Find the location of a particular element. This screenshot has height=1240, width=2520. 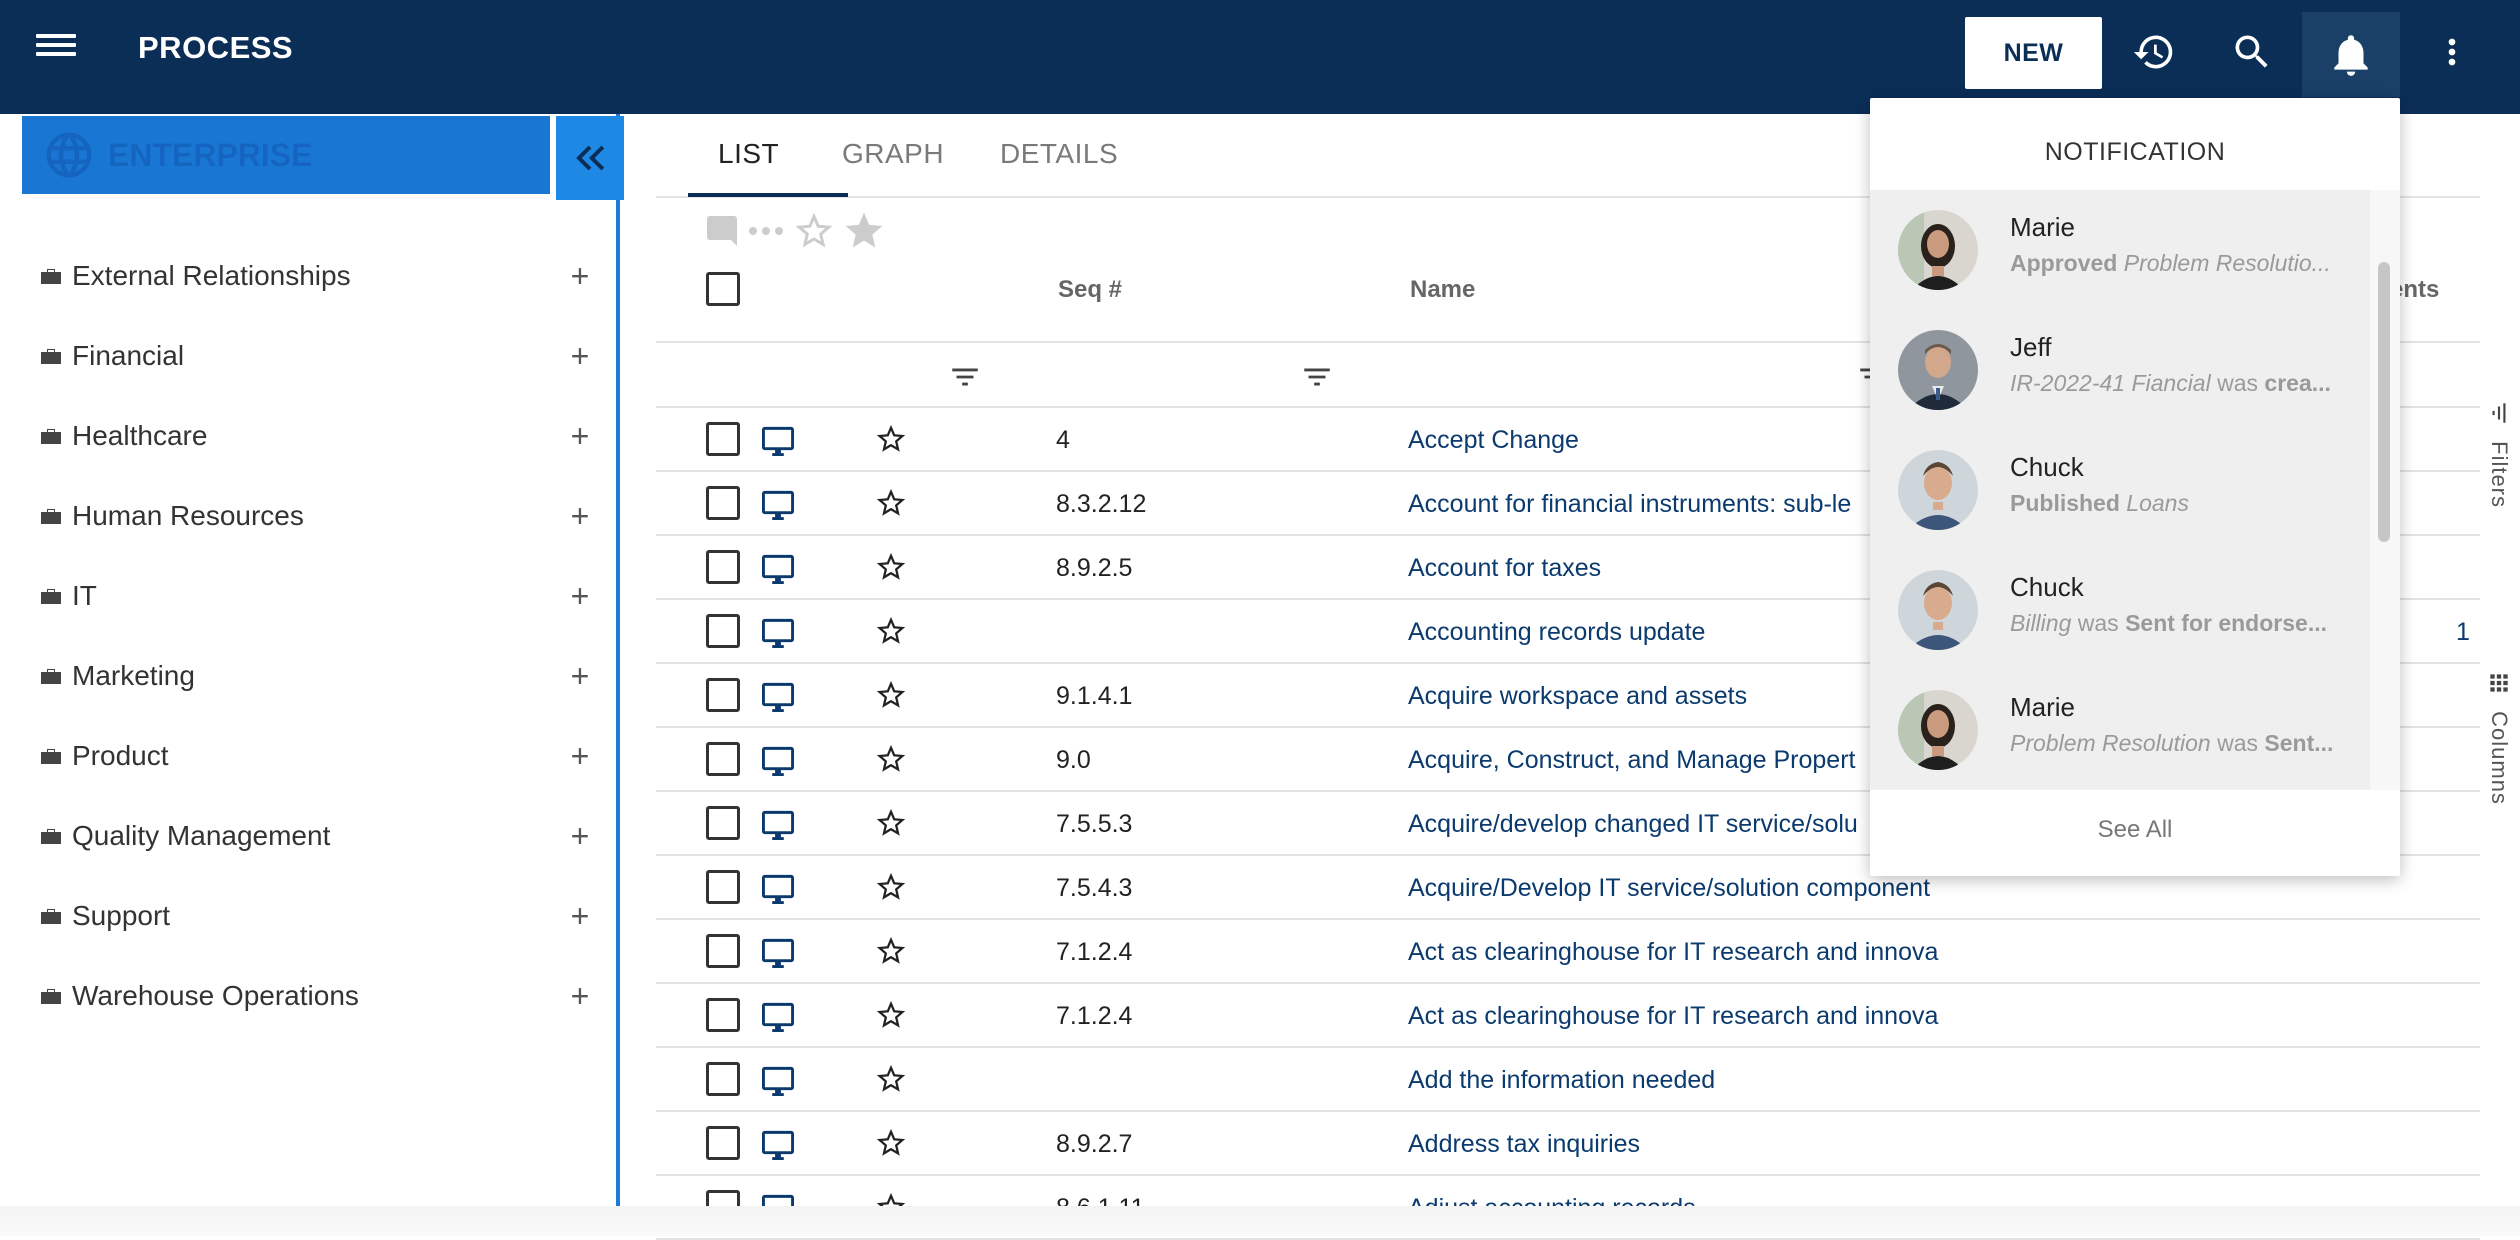

collapse-sidebar-button is located at coordinates (590, 158).